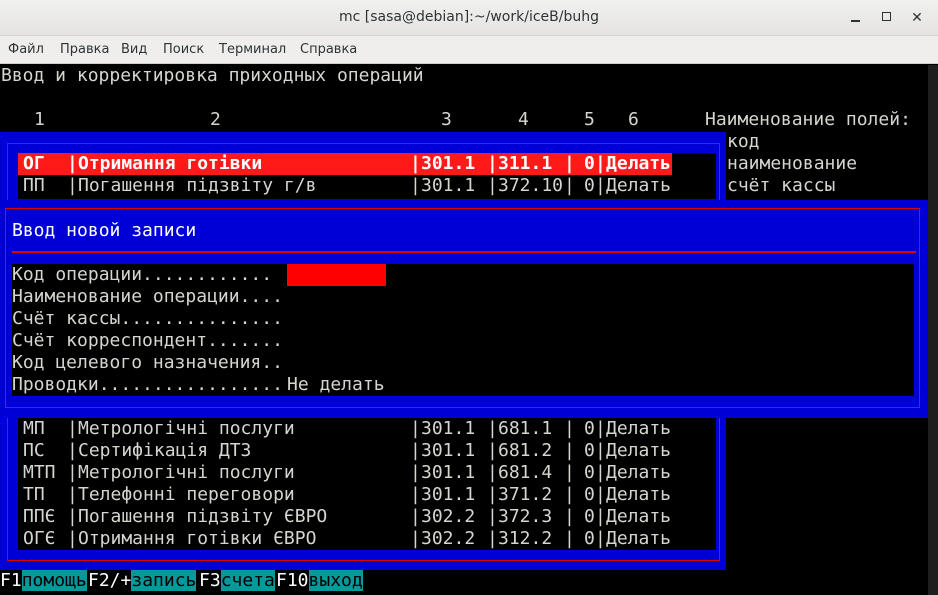 The image size is (938, 595). Describe the element at coordinates (525, 538) in the screenshot. I see `row-corr-account: 312.2` at that location.